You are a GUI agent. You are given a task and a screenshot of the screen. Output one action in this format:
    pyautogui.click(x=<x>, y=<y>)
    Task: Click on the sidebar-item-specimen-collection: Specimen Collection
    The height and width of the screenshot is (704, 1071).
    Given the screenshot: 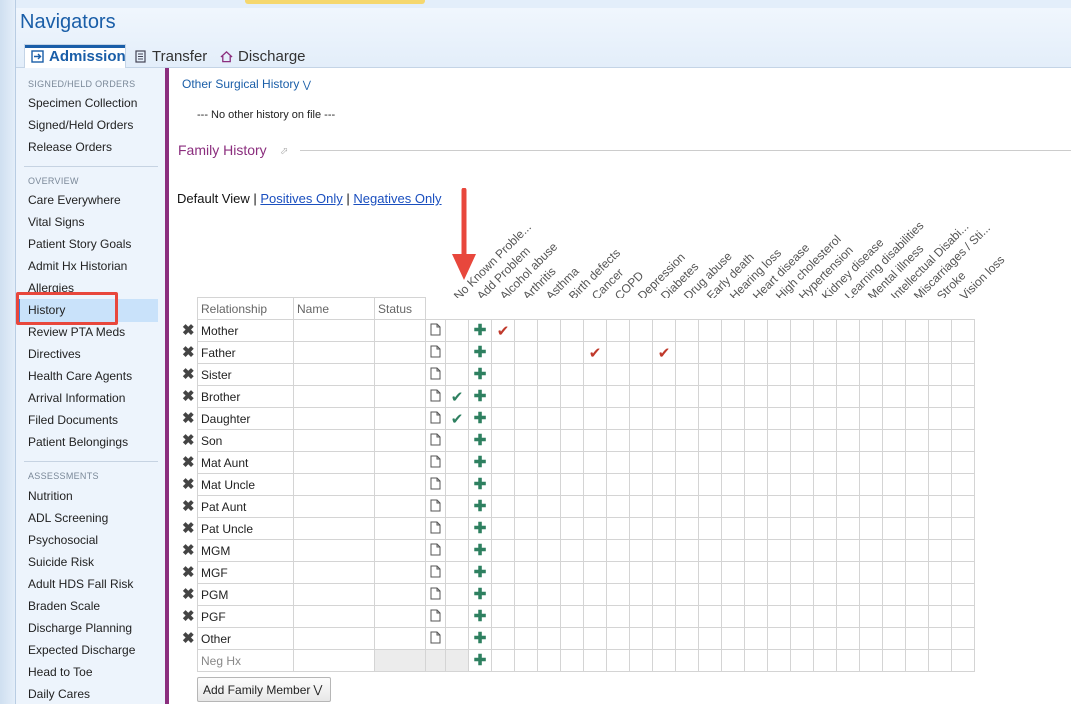 What is the action you would take?
    pyautogui.click(x=82, y=103)
    